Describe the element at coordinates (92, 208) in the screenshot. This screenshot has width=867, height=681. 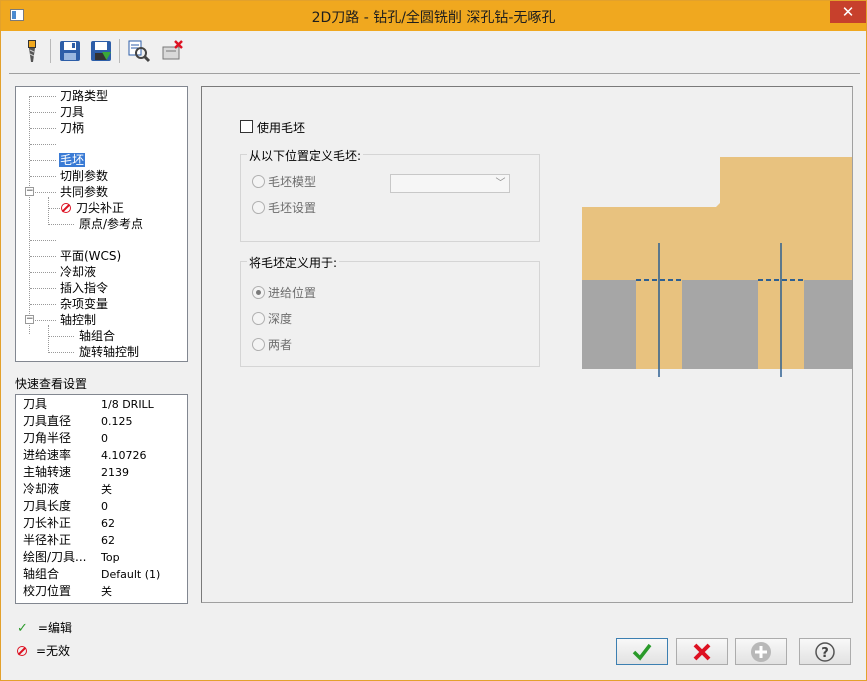
I see `tree-item-tip-comp: 刀尖补正` at that location.